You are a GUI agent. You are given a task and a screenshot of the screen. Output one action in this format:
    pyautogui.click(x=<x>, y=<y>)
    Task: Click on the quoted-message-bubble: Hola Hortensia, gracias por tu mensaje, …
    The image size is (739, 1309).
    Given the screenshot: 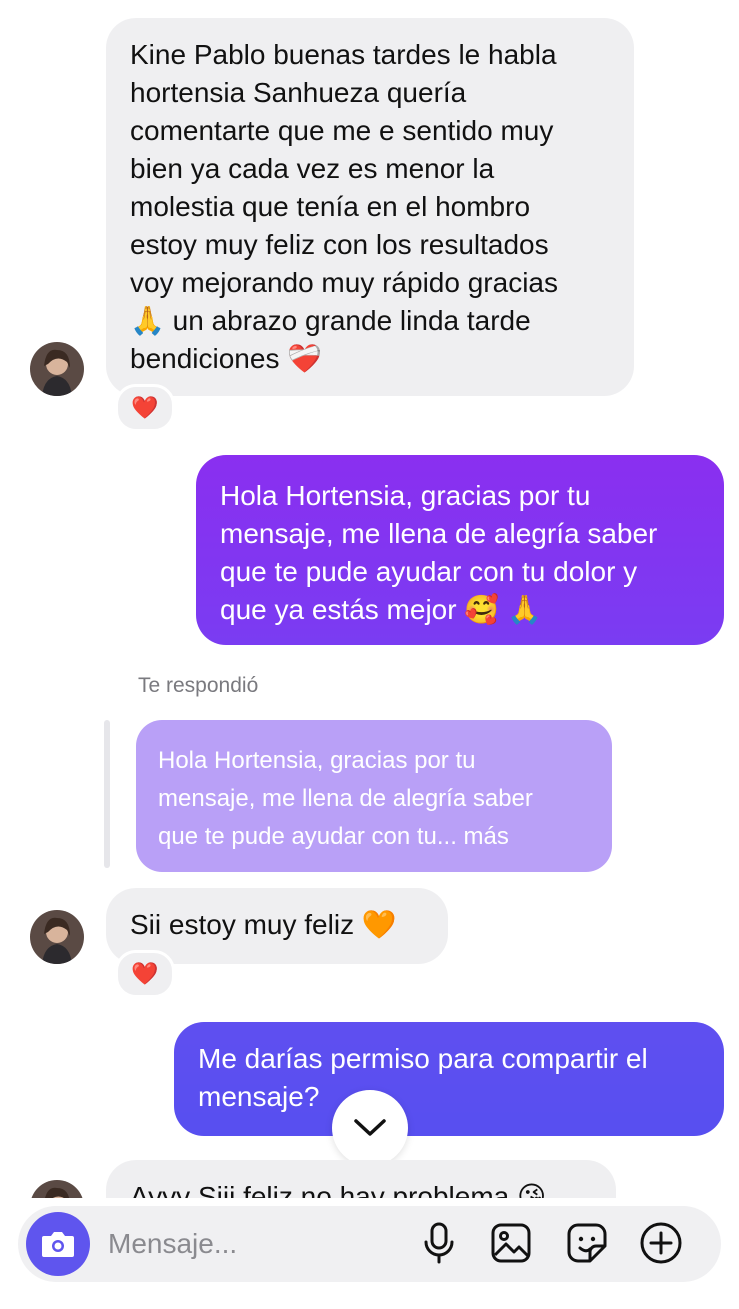 What is the action you would take?
    pyautogui.click(x=374, y=796)
    